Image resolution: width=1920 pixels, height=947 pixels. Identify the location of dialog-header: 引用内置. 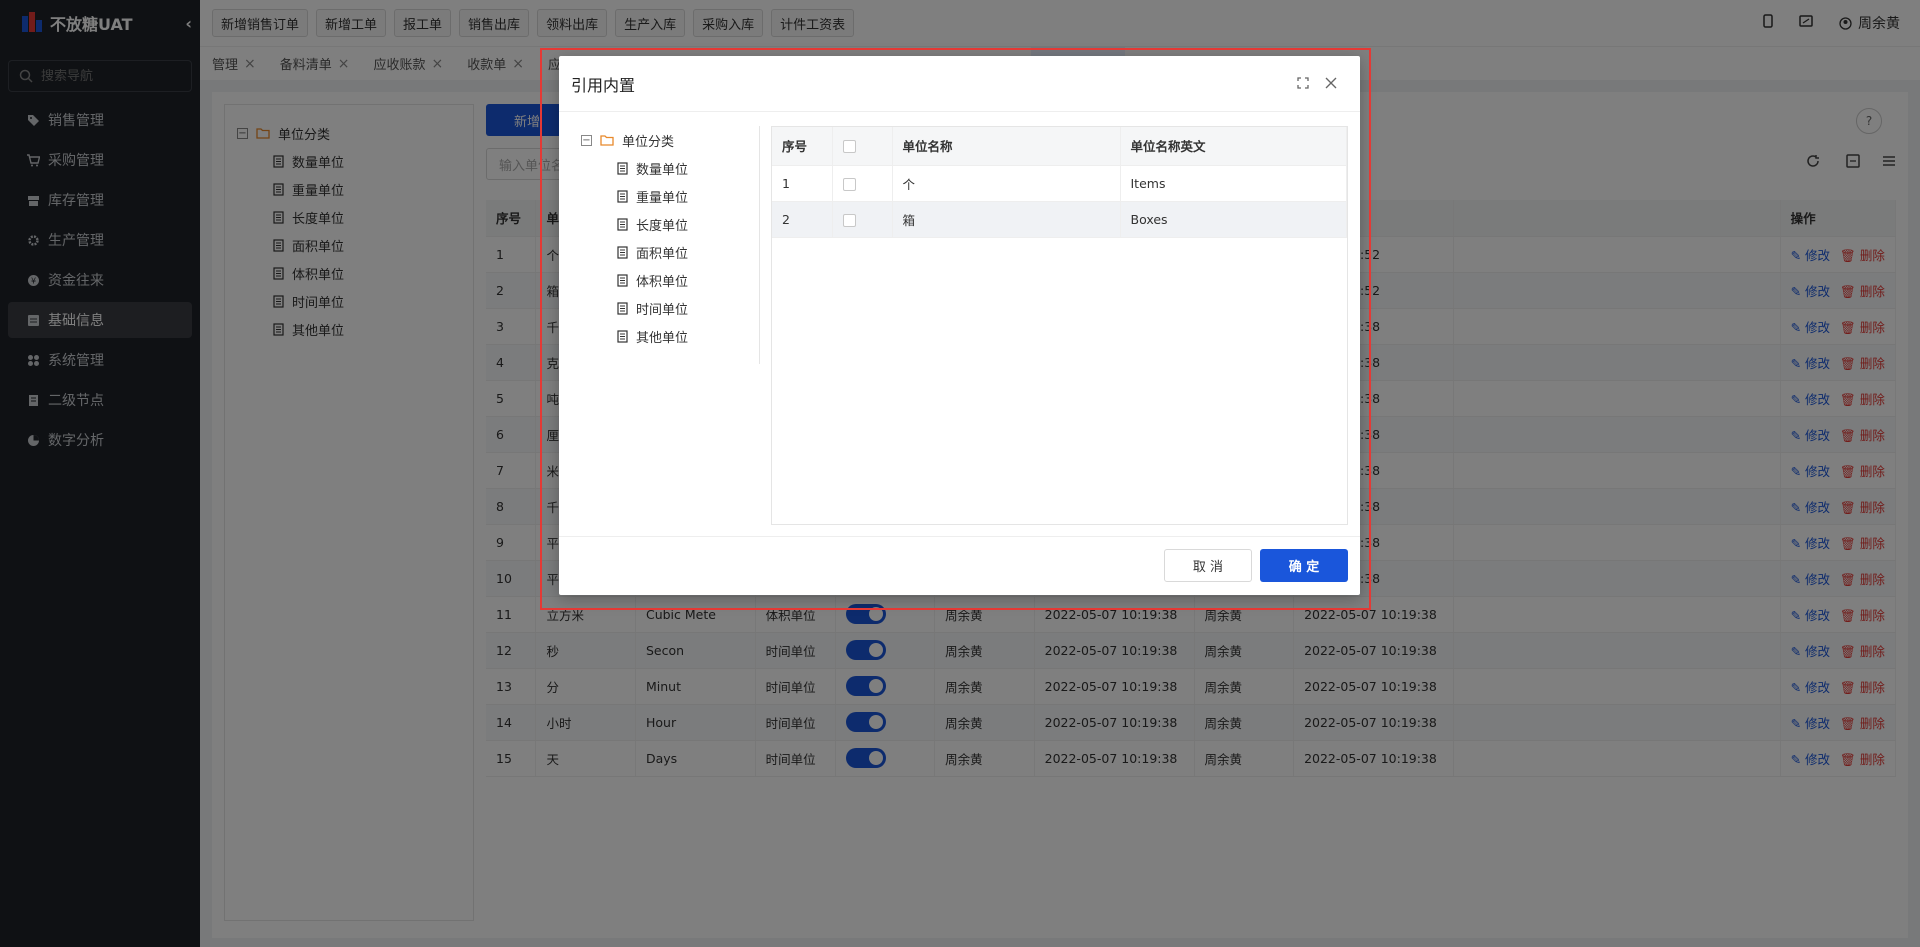
(959, 84).